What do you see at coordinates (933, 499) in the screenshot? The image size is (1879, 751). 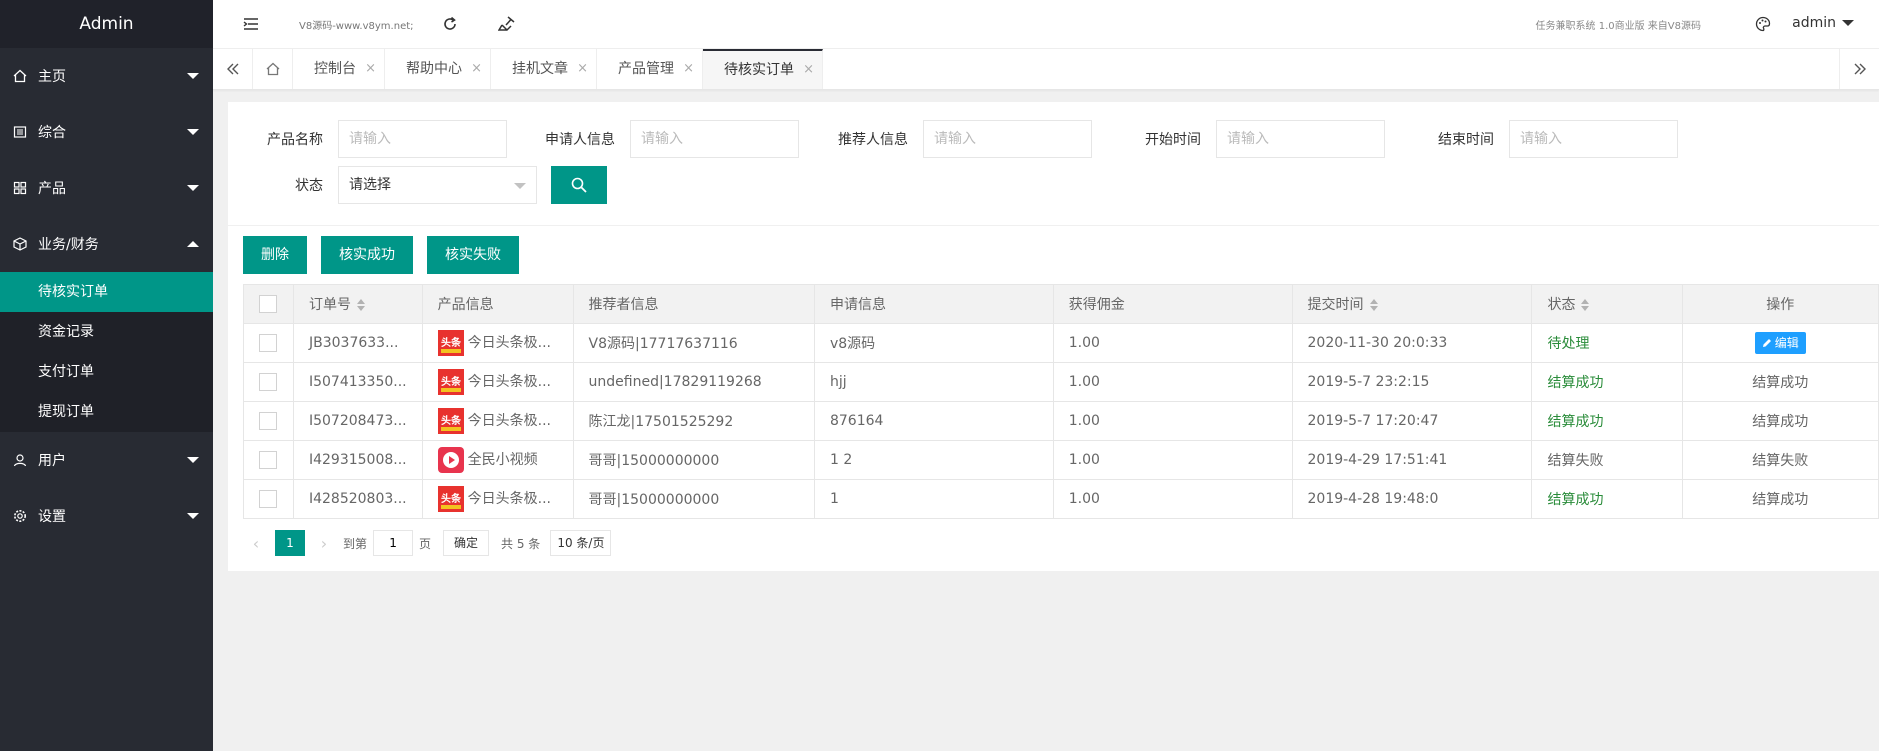 I see `apply-info: 1` at bounding box center [933, 499].